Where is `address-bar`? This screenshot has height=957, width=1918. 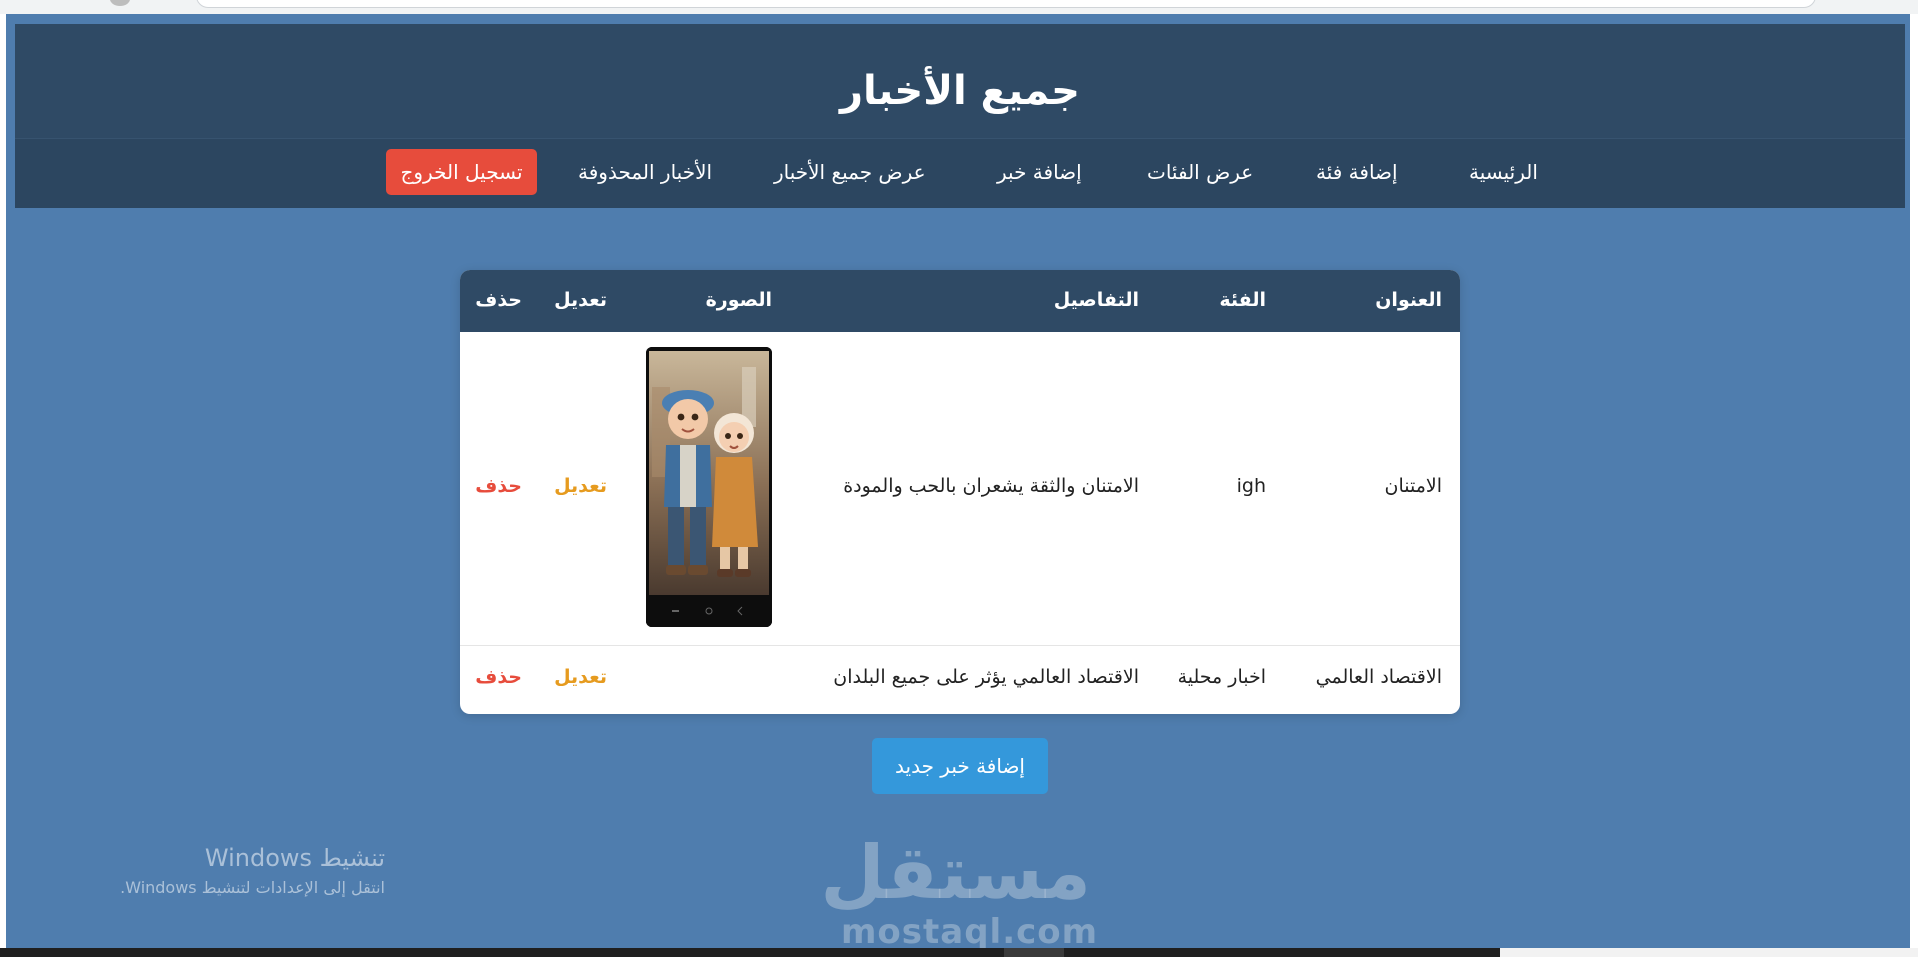
address-bar is located at coordinates (1006, 4).